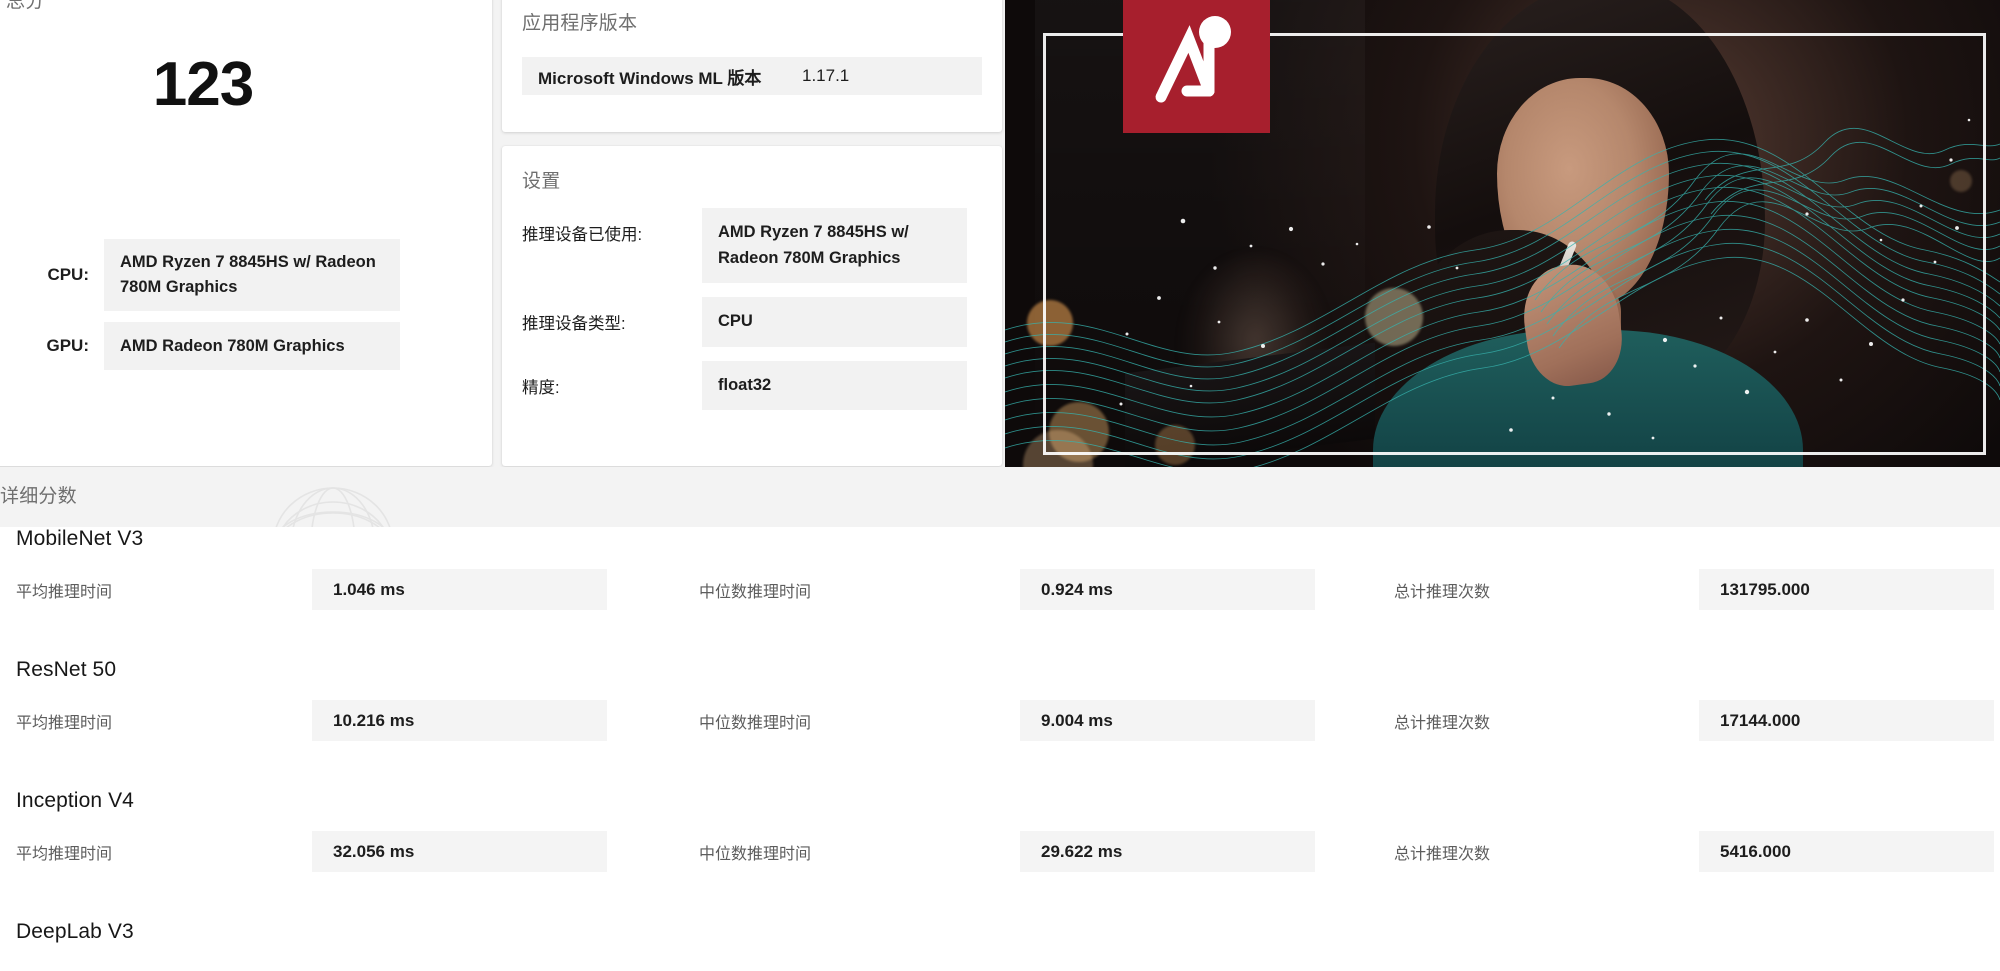  Describe the element at coordinates (582, 235) in the screenshot. I see `inference-device-label: 推理设备已使用:` at that location.